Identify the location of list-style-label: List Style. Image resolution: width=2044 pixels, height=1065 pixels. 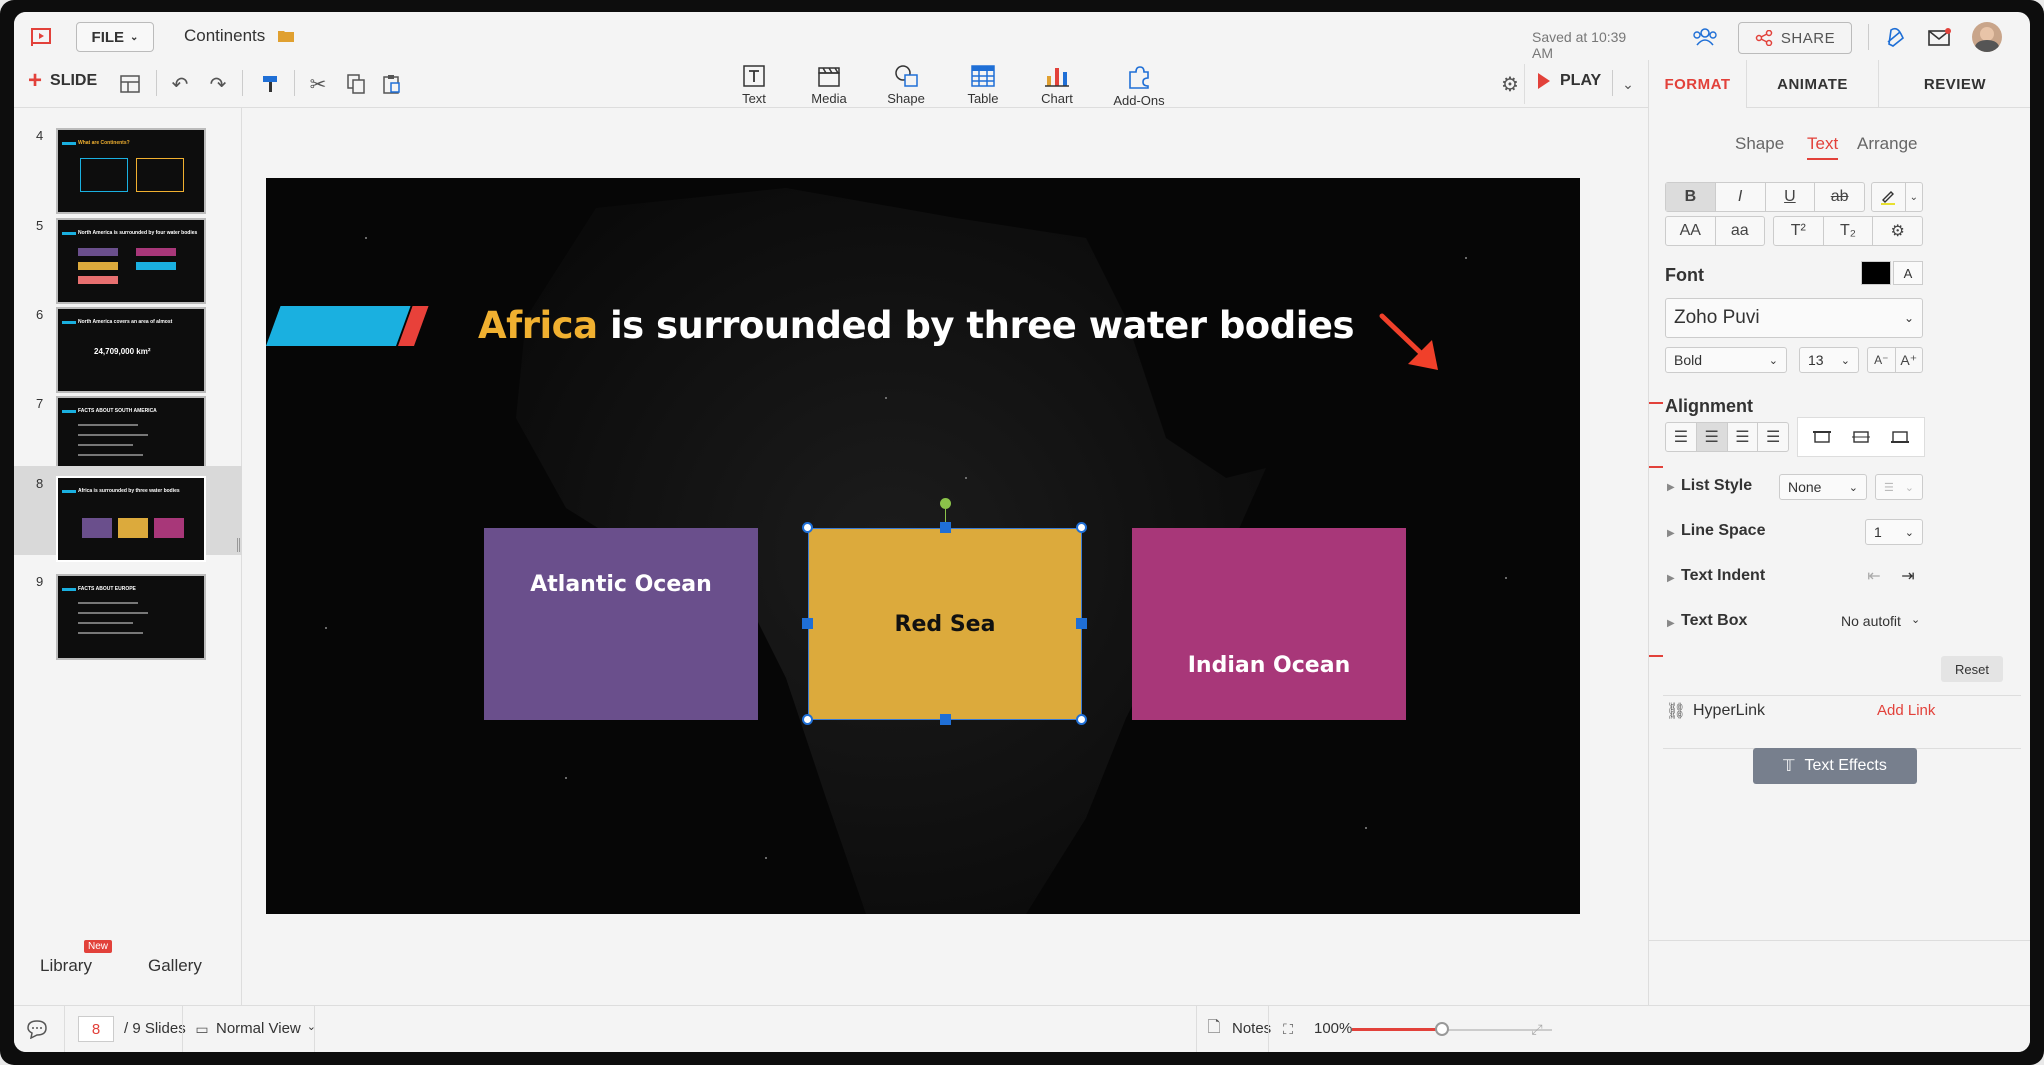
(1716, 486).